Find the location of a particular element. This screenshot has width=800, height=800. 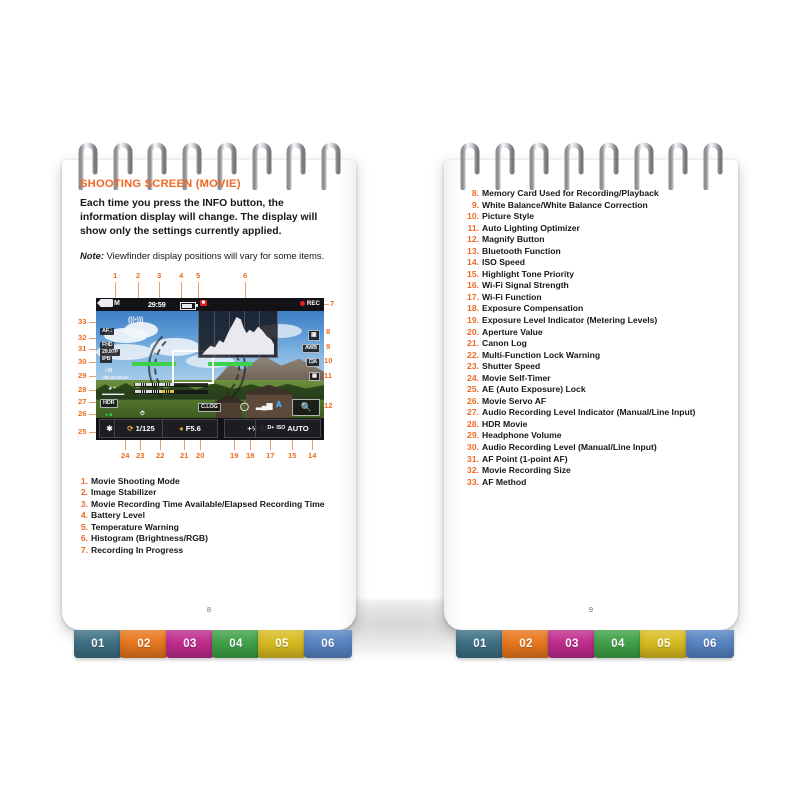

tab-label: 06 is located at coordinates (710, 644).